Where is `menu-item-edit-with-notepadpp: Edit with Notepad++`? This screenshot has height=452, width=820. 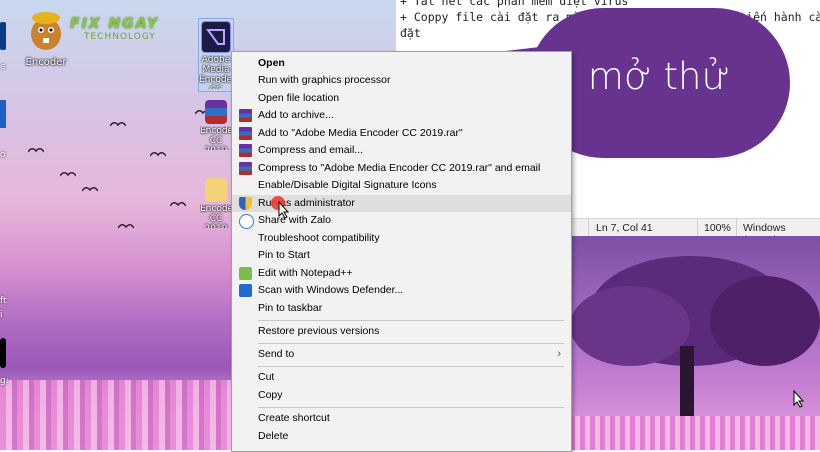 menu-item-edit-with-notepadpp: Edit with Notepad++ is located at coordinates (401, 273).